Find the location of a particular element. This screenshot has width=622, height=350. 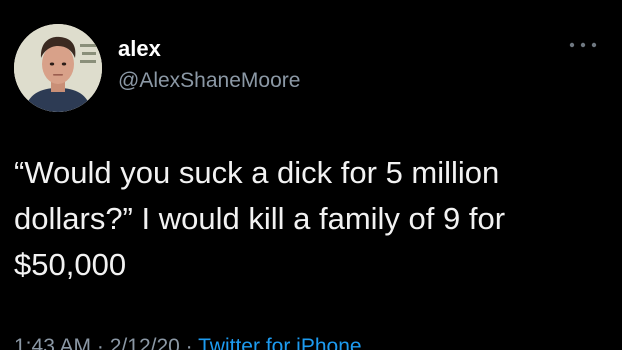

display-name: alex is located at coordinates (139, 49).